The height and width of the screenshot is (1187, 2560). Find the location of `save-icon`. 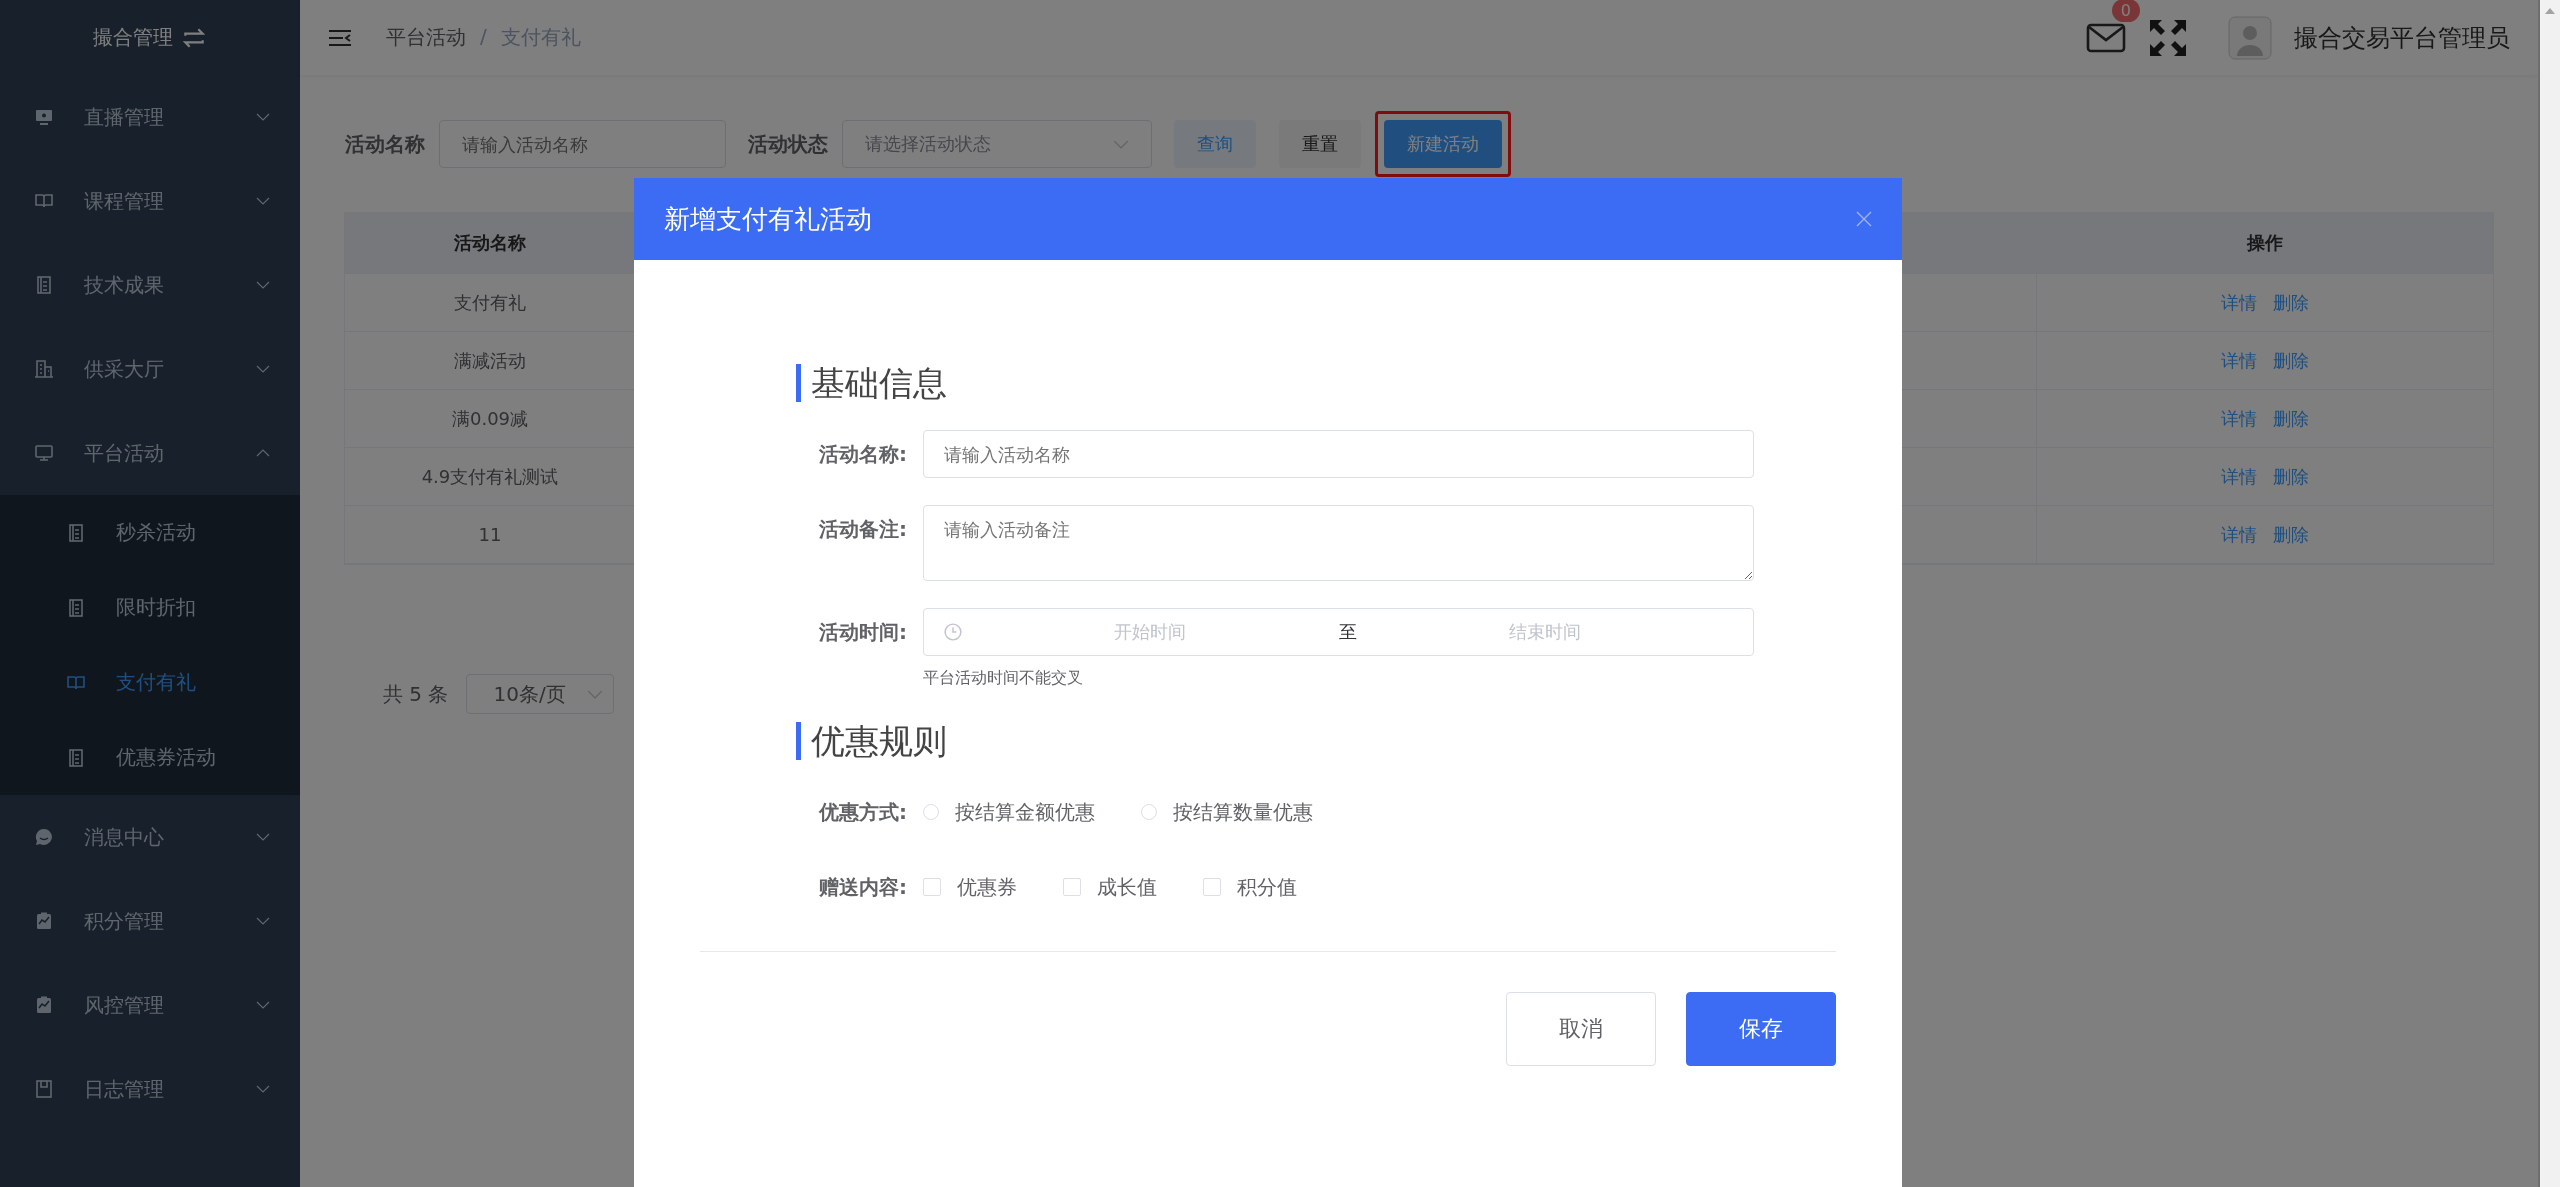

save-icon is located at coordinates (44, 1089).